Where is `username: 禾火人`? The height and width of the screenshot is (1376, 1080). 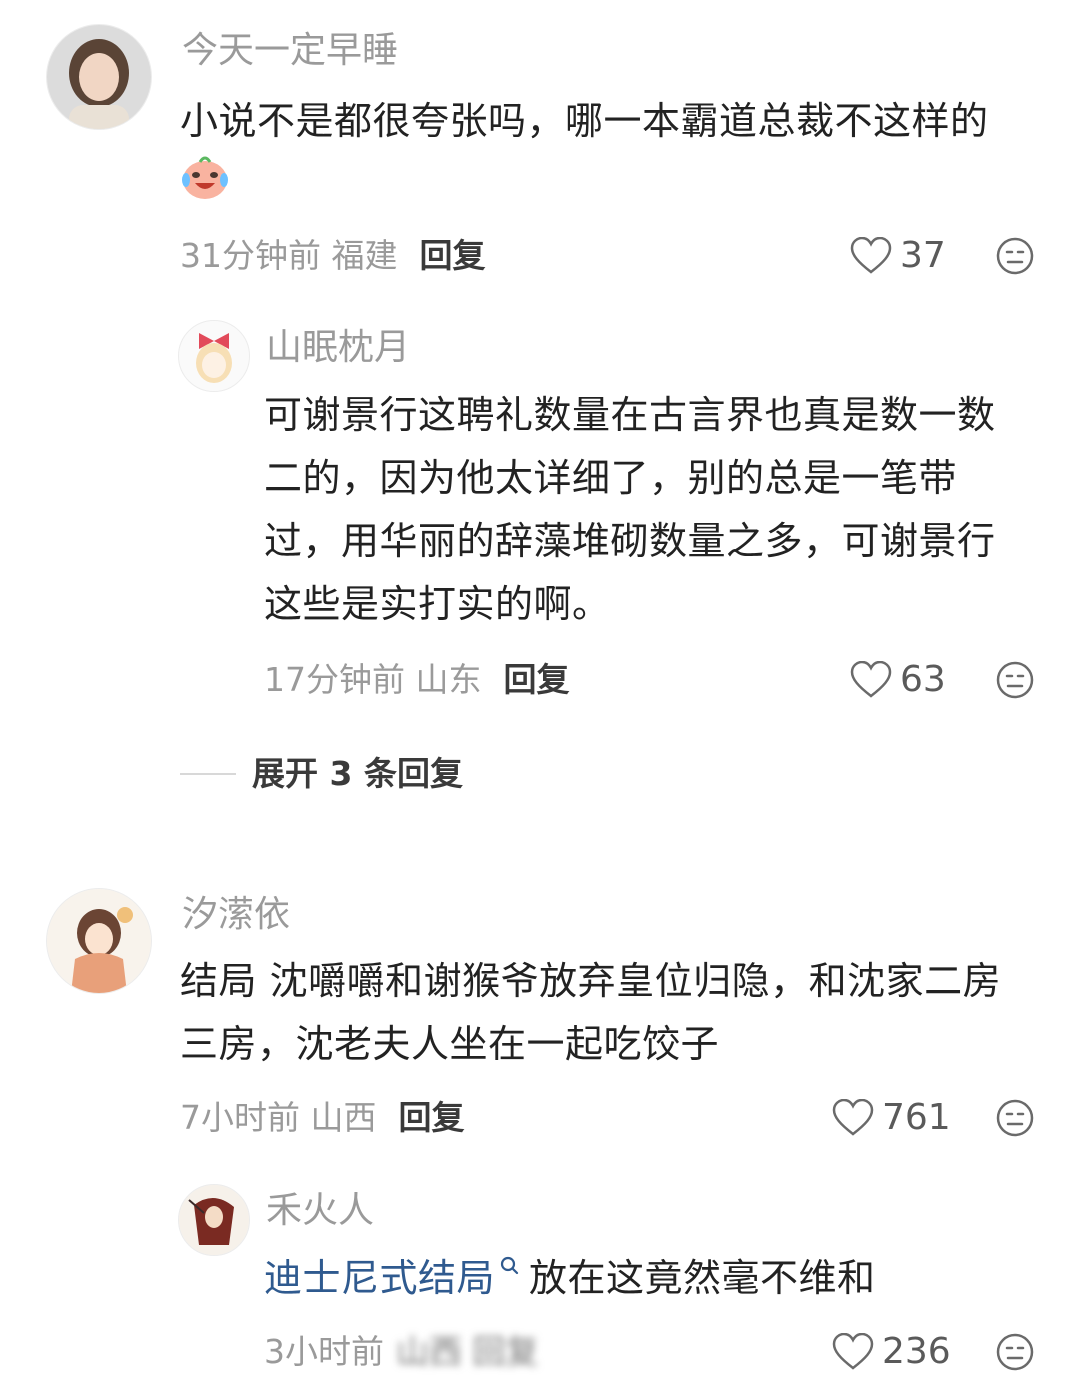
username: 禾火人 is located at coordinates (320, 1211).